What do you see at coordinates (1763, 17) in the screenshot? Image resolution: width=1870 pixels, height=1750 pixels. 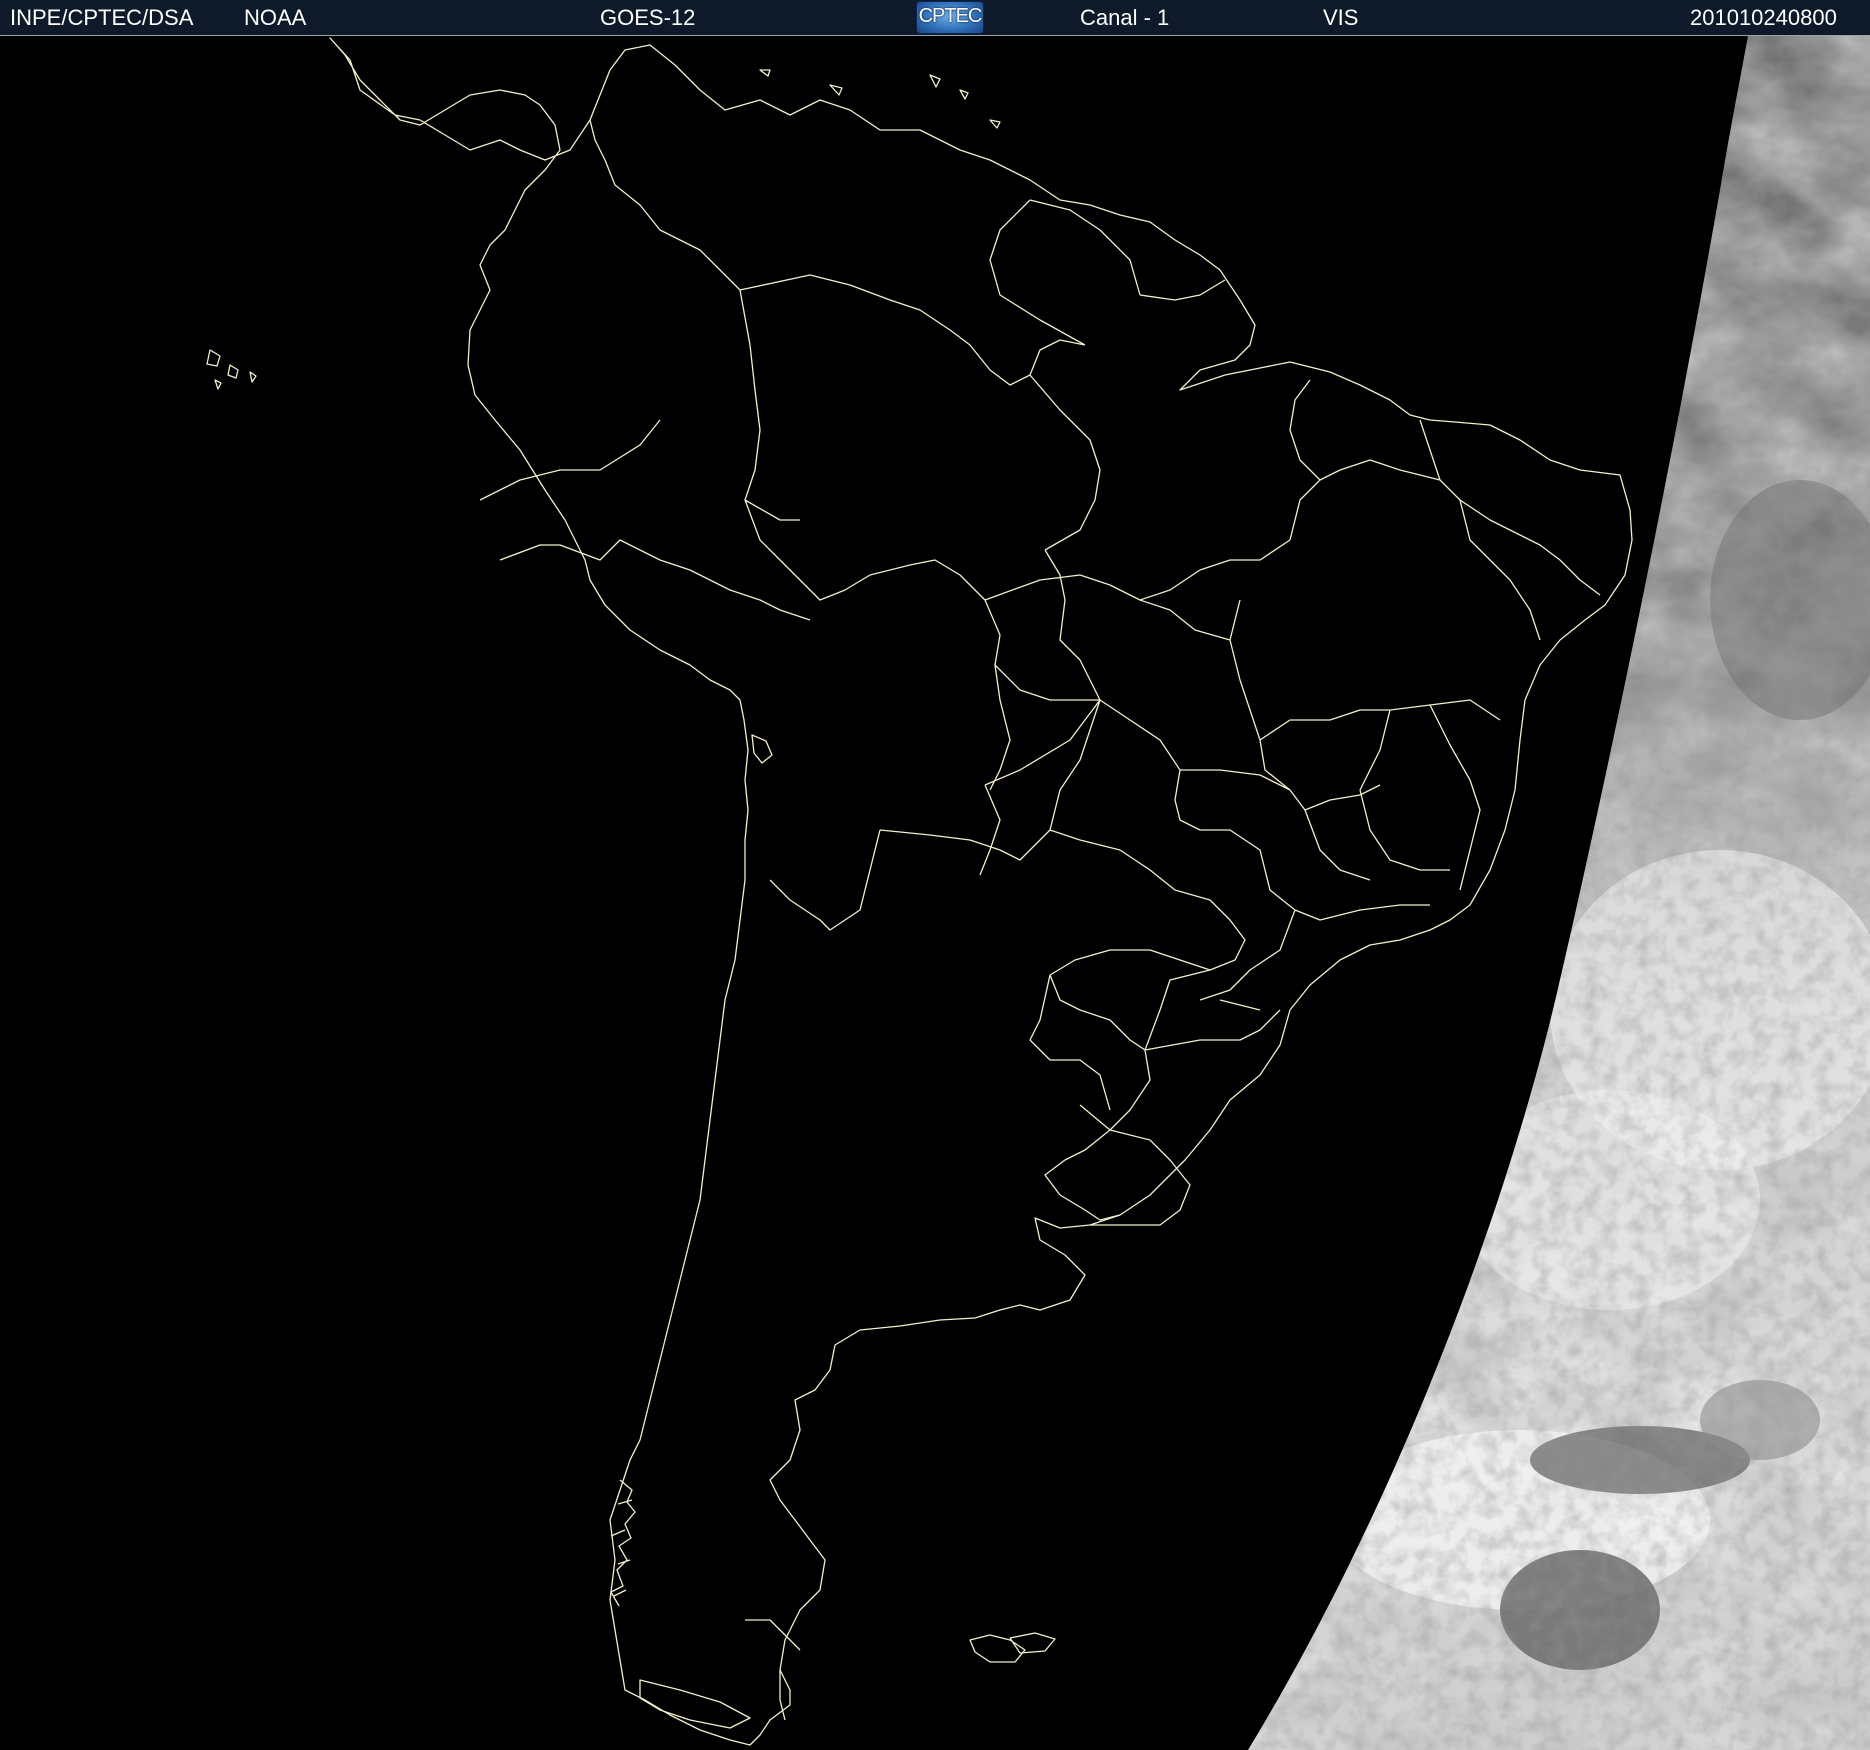 I see `timestamp-label: 201010240800` at bounding box center [1763, 17].